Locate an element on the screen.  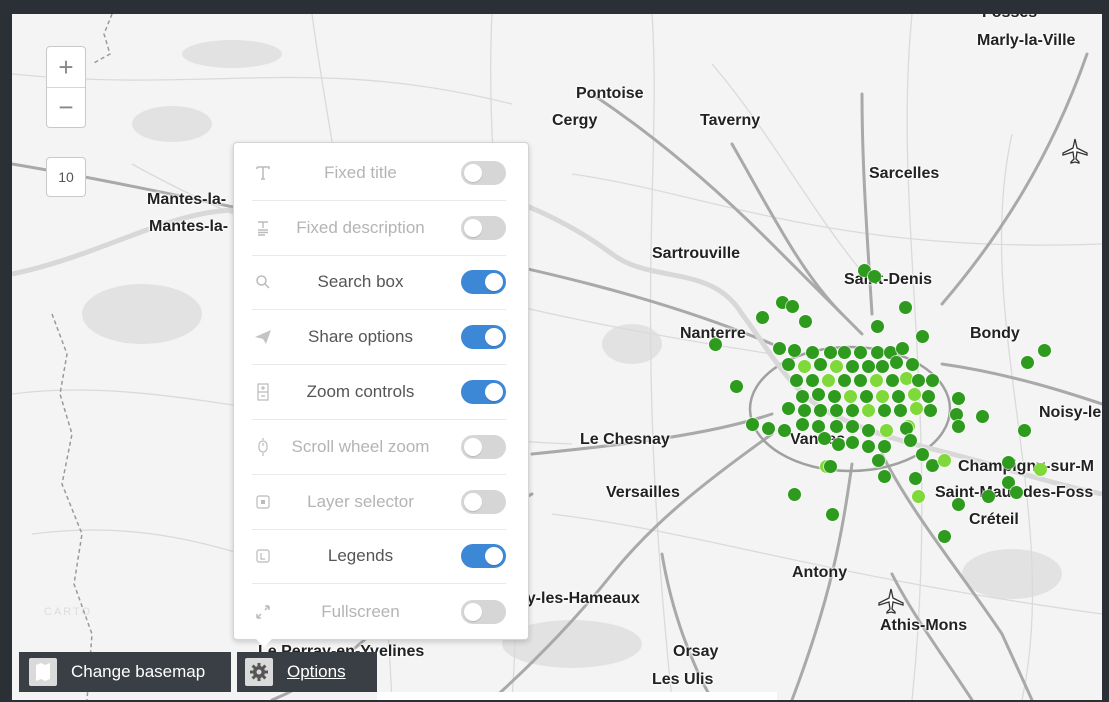
zoom-in-button: + is located at coordinates (66, 67).